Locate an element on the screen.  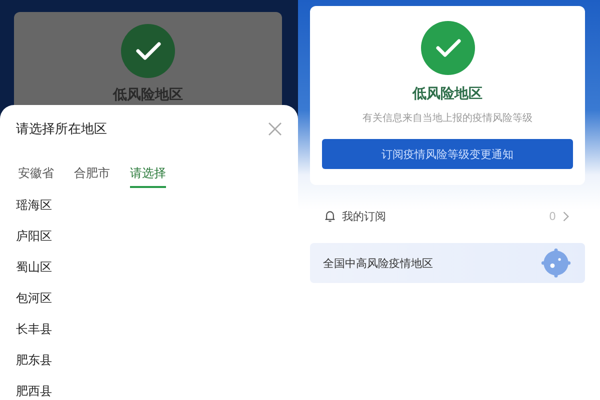
district-item: 肥东县 is located at coordinates (157, 360).